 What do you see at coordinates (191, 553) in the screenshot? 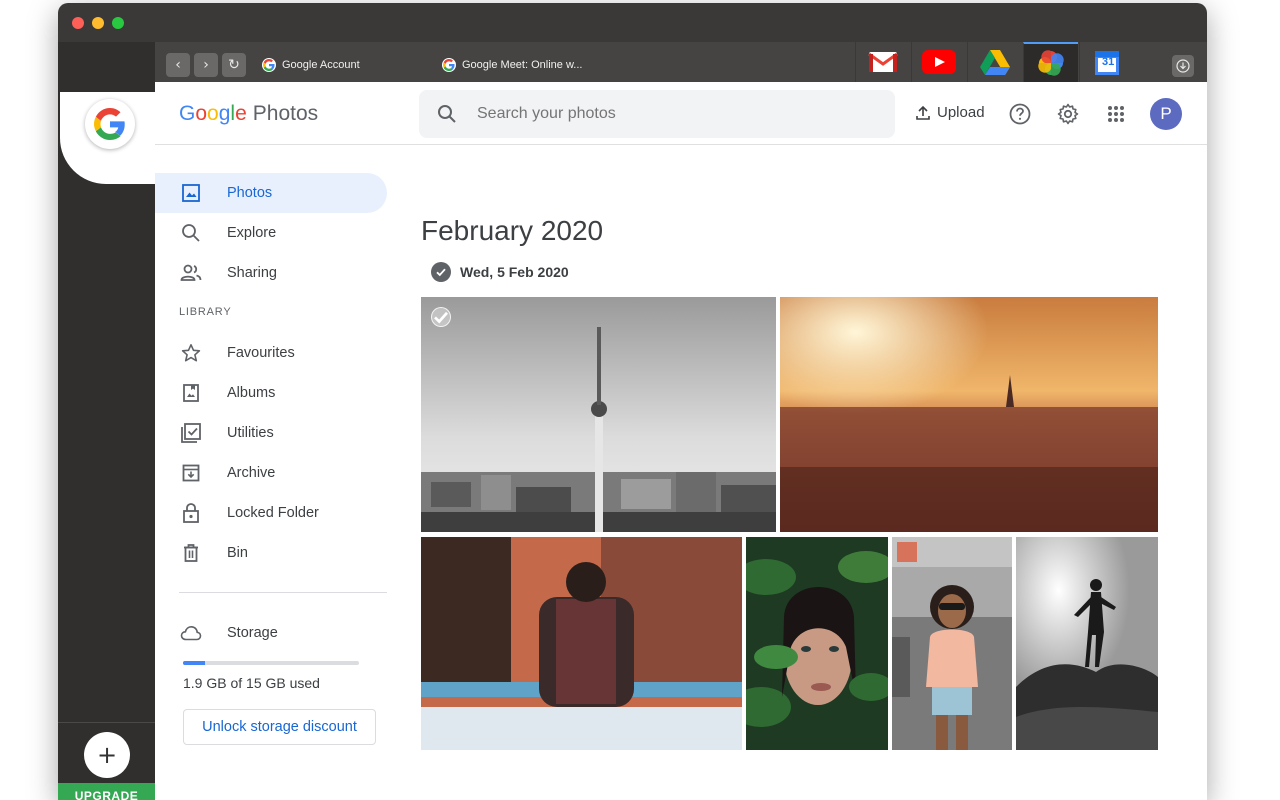
I see `trash-icon` at bounding box center [191, 553].